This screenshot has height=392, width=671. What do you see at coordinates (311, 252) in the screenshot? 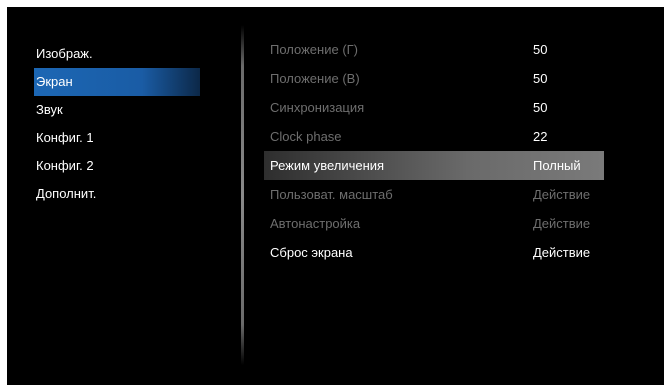
I see `setting-label: Сброс экрана` at bounding box center [311, 252].